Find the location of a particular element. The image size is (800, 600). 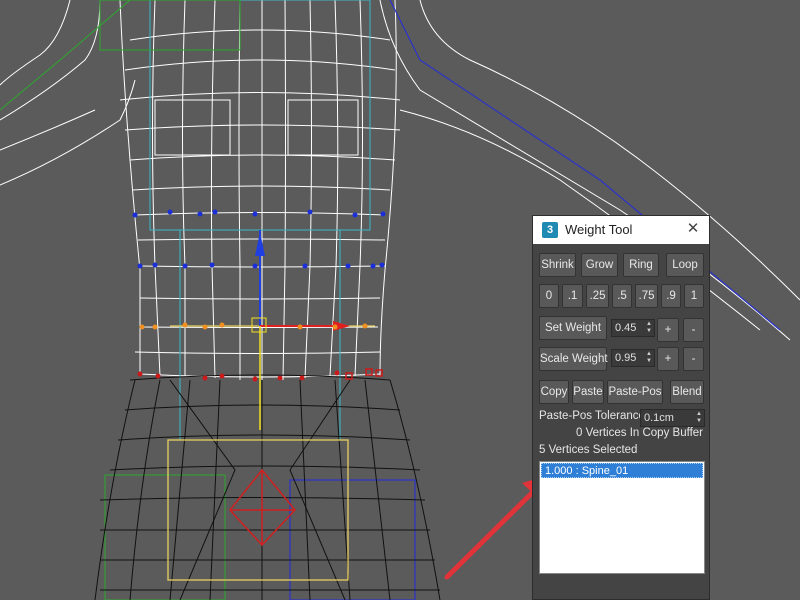

preset-0.5-button: .5 is located at coordinates (622, 296).